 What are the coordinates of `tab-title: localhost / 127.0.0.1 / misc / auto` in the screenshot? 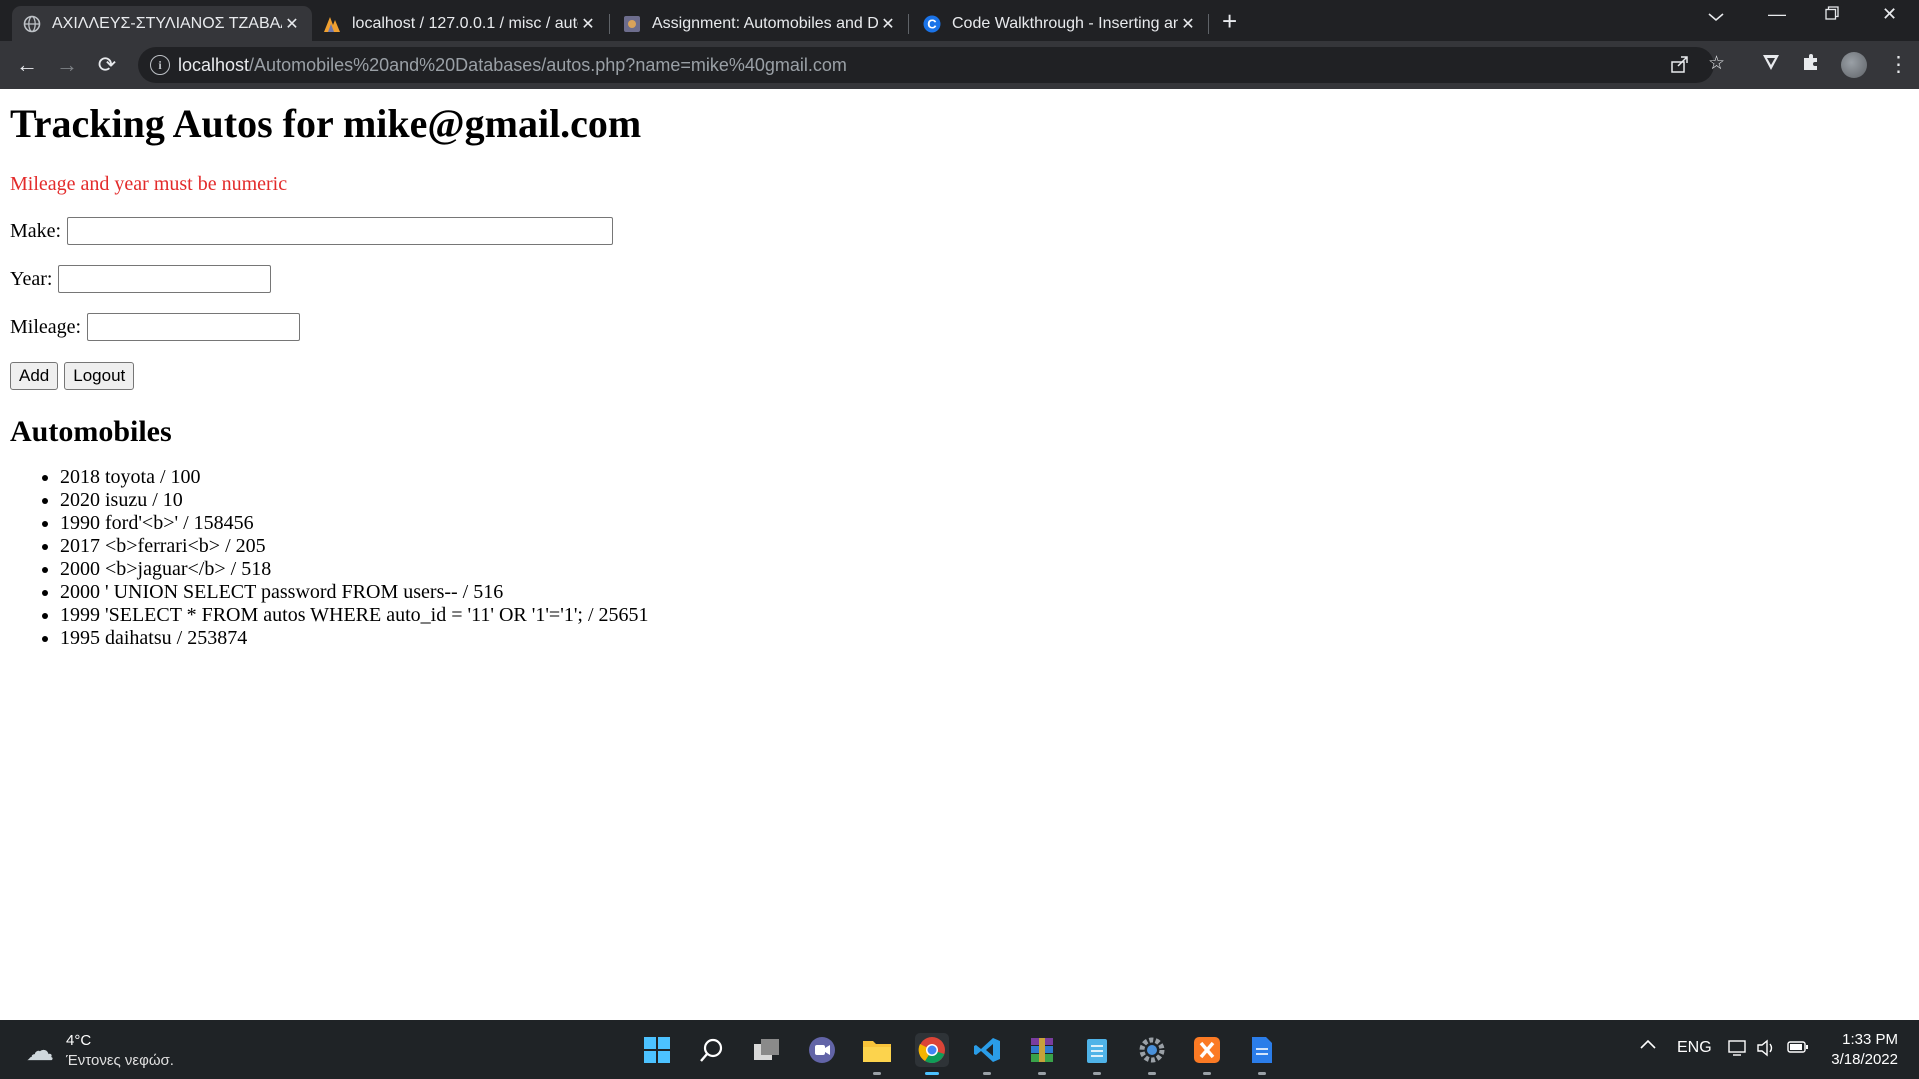 It's located at (465, 23).